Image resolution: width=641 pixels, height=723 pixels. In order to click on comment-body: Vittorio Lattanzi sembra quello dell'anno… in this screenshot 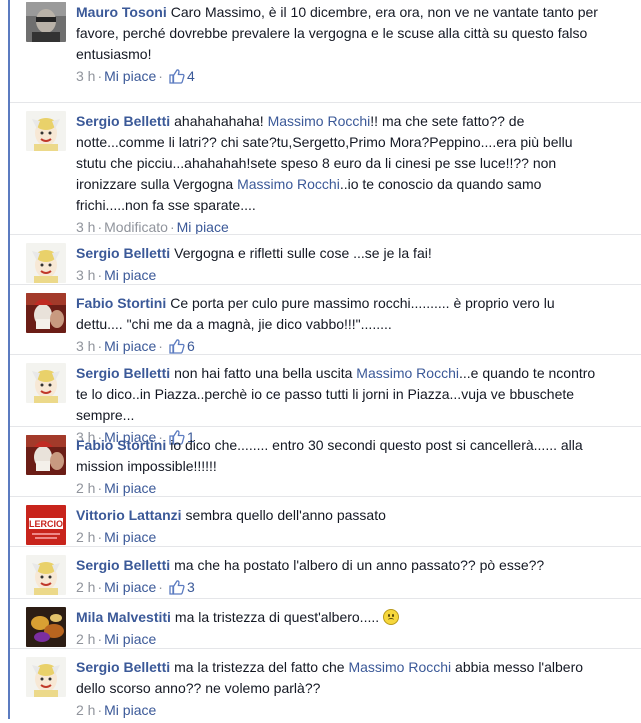, I will do `click(338, 512)`.